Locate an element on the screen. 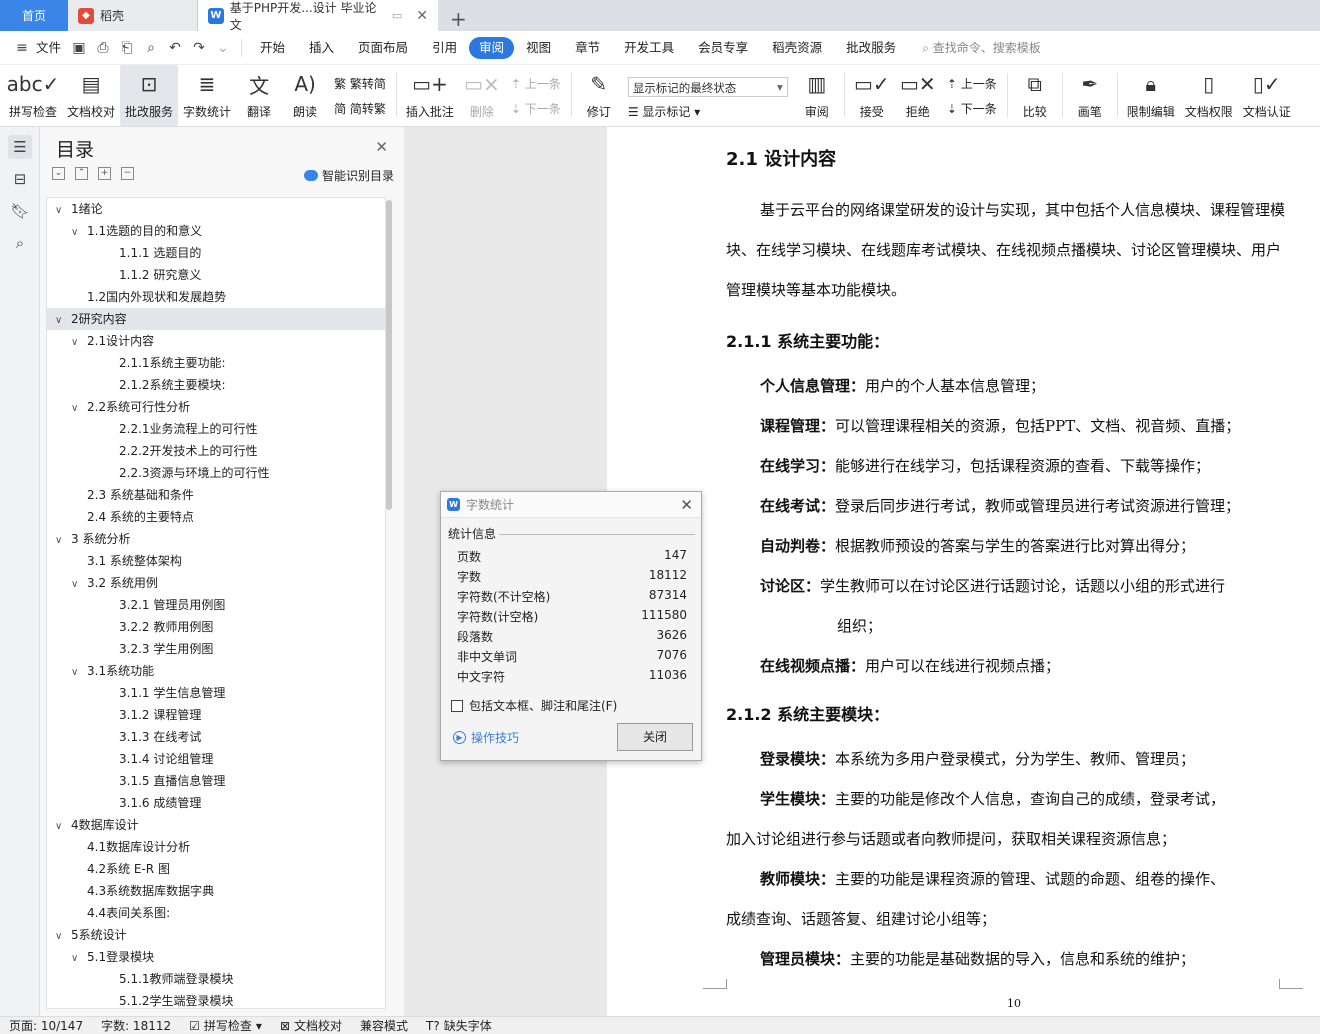 Image resolution: width=1320 pixels, height=1034 pixels. menu-file: 文件 is located at coordinates (50, 48).